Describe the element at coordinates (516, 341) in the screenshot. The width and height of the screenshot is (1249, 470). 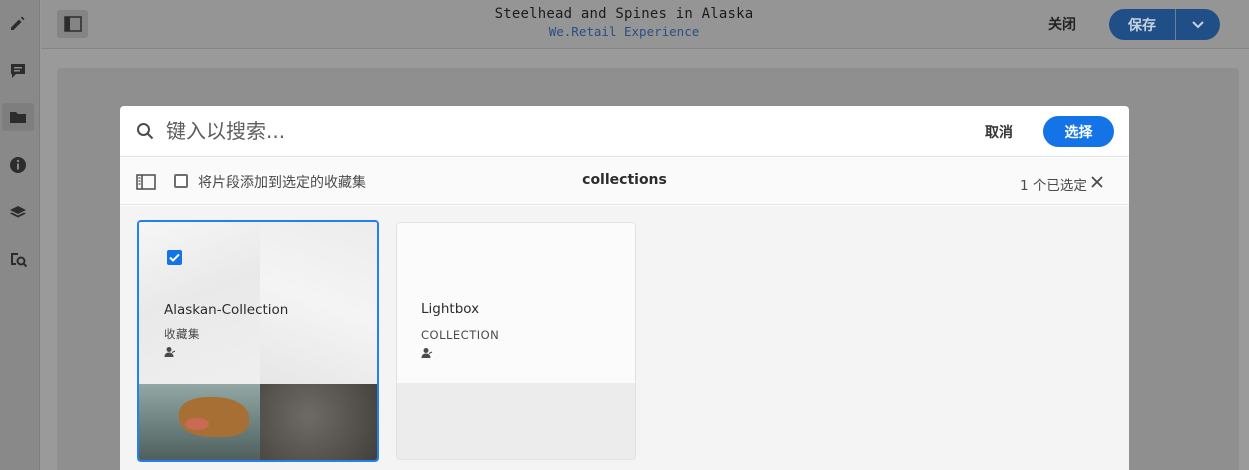
I see `collection-card-lightbox: Lightbox COLLECTION` at that location.